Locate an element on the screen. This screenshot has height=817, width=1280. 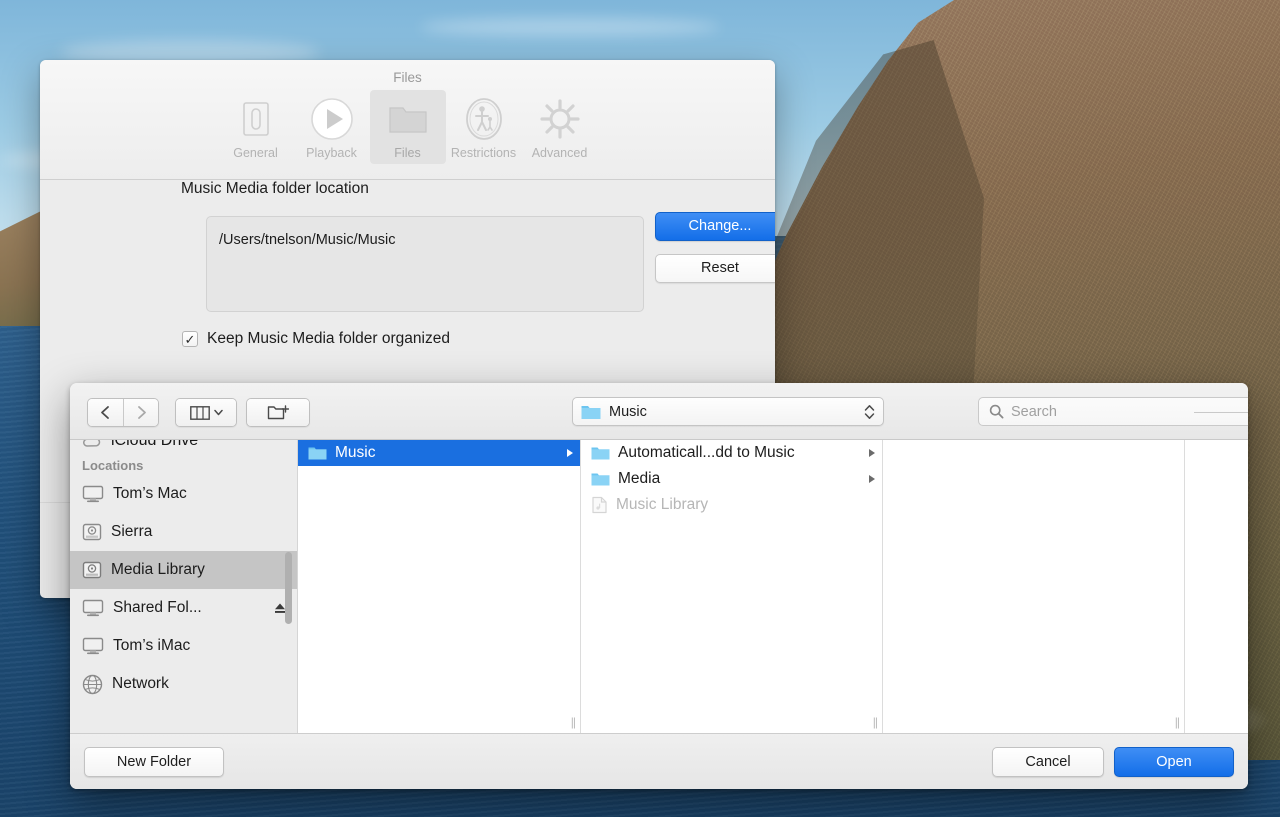
open-button: Open is located at coordinates (1174, 762).